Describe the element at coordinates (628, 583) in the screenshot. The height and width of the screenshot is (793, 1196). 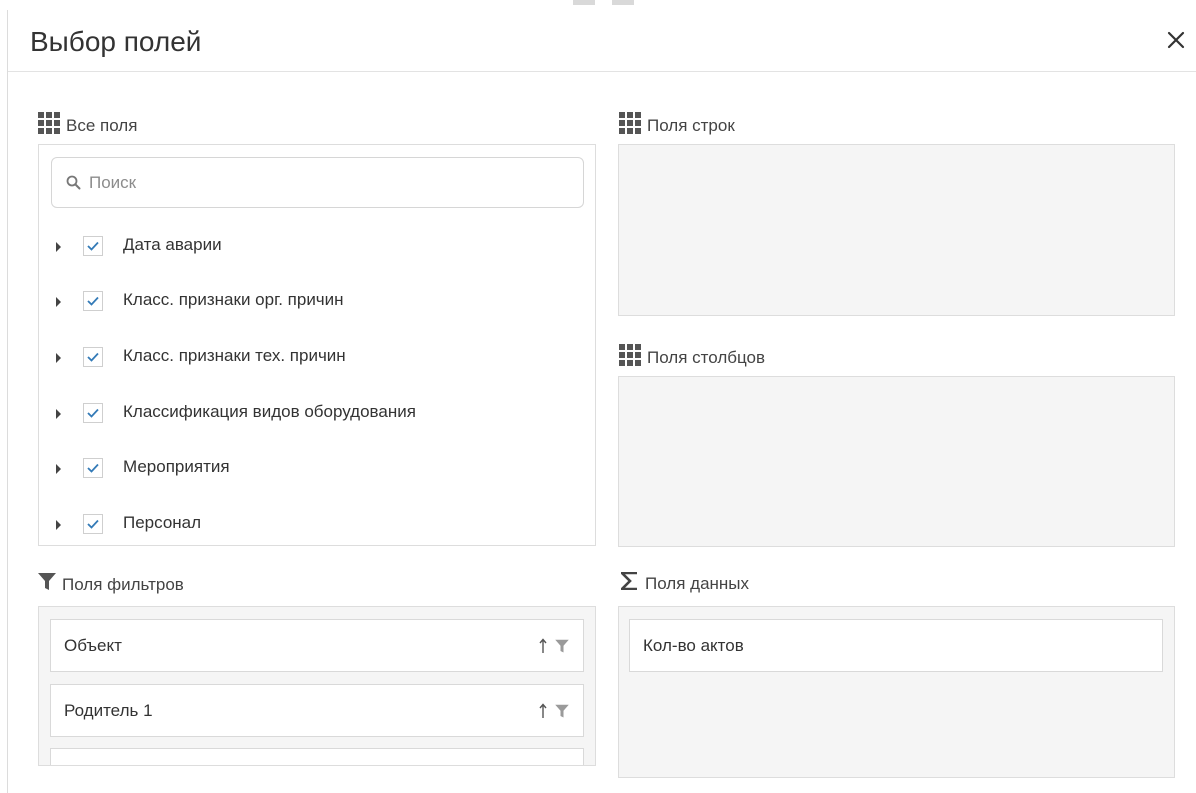
I see `sigma-icon` at that location.